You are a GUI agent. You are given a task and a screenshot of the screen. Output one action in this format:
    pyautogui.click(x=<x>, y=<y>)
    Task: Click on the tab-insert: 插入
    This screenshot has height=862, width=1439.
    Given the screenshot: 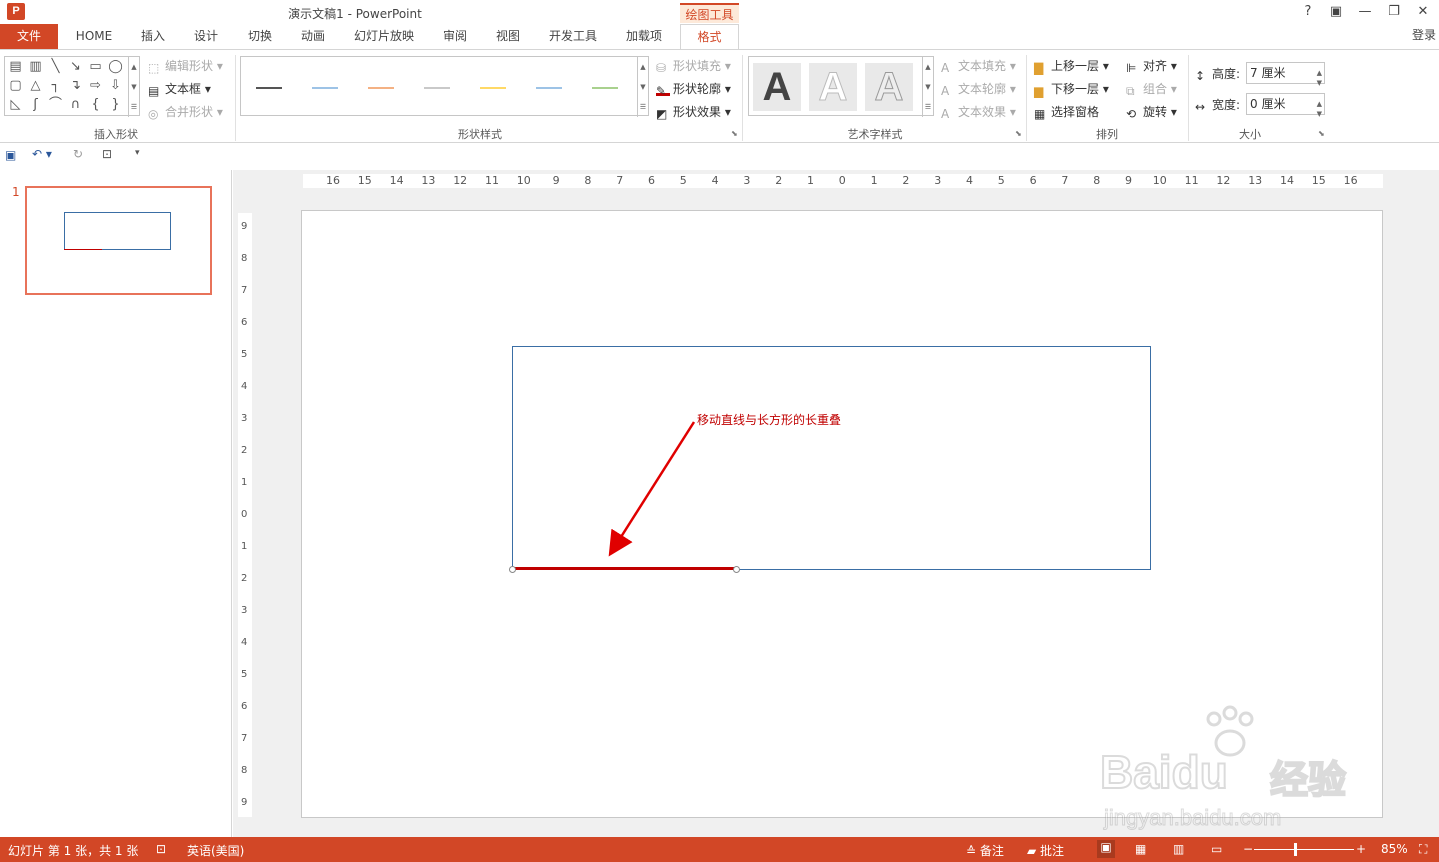 What is the action you would take?
    pyautogui.click(x=153, y=36)
    